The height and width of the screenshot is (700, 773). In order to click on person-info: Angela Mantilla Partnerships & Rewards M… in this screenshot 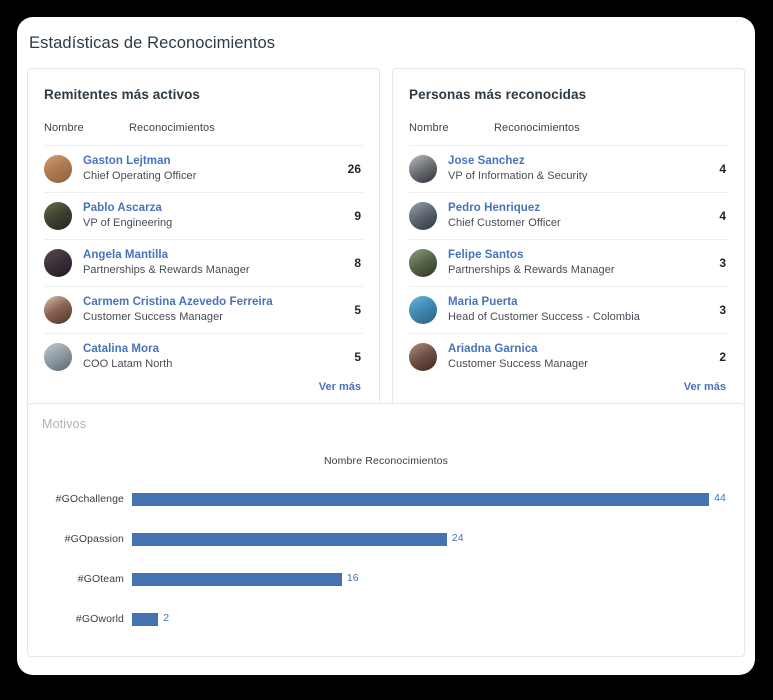, I will do `click(214, 263)`.